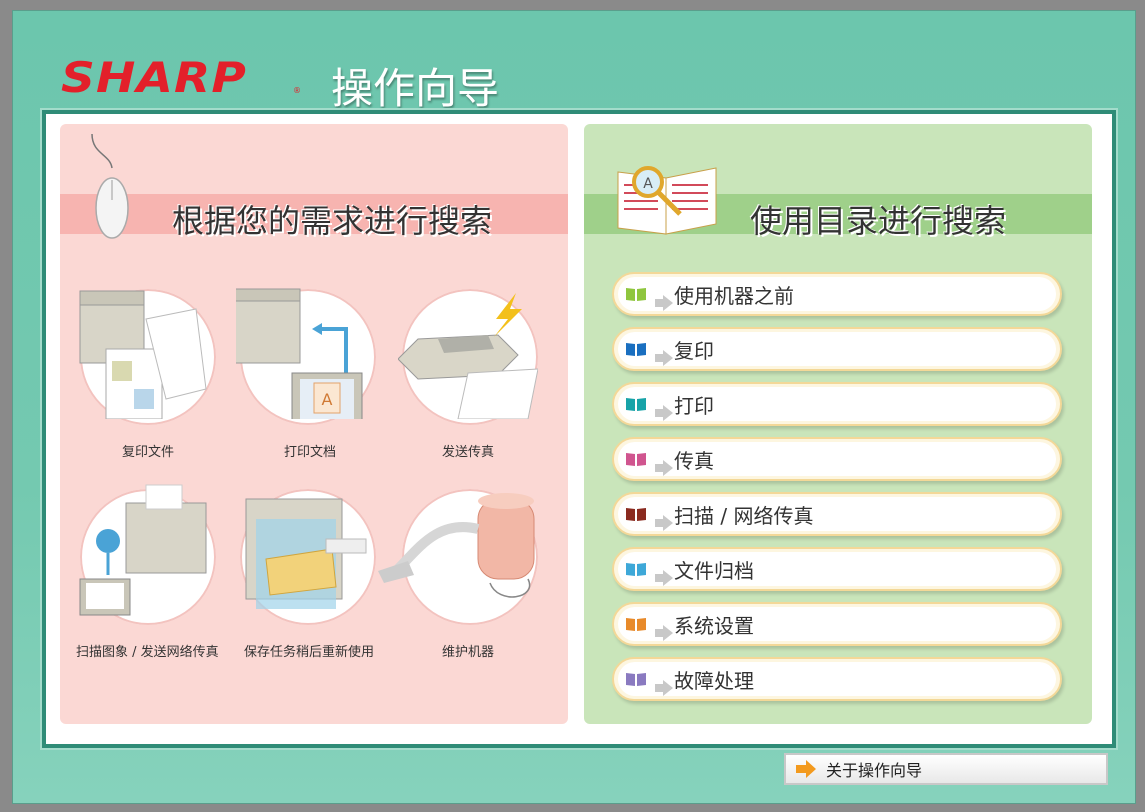  I want to click on about-guide-button: 关于操作向导, so click(946, 769).